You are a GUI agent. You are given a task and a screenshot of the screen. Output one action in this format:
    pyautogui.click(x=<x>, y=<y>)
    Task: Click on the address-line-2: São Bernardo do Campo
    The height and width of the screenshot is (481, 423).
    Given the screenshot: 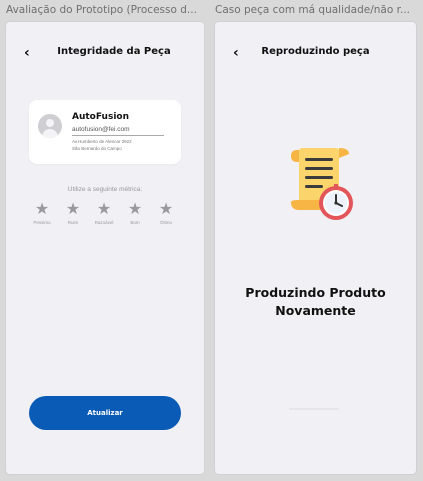 What is the action you would take?
    pyautogui.click(x=97, y=148)
    